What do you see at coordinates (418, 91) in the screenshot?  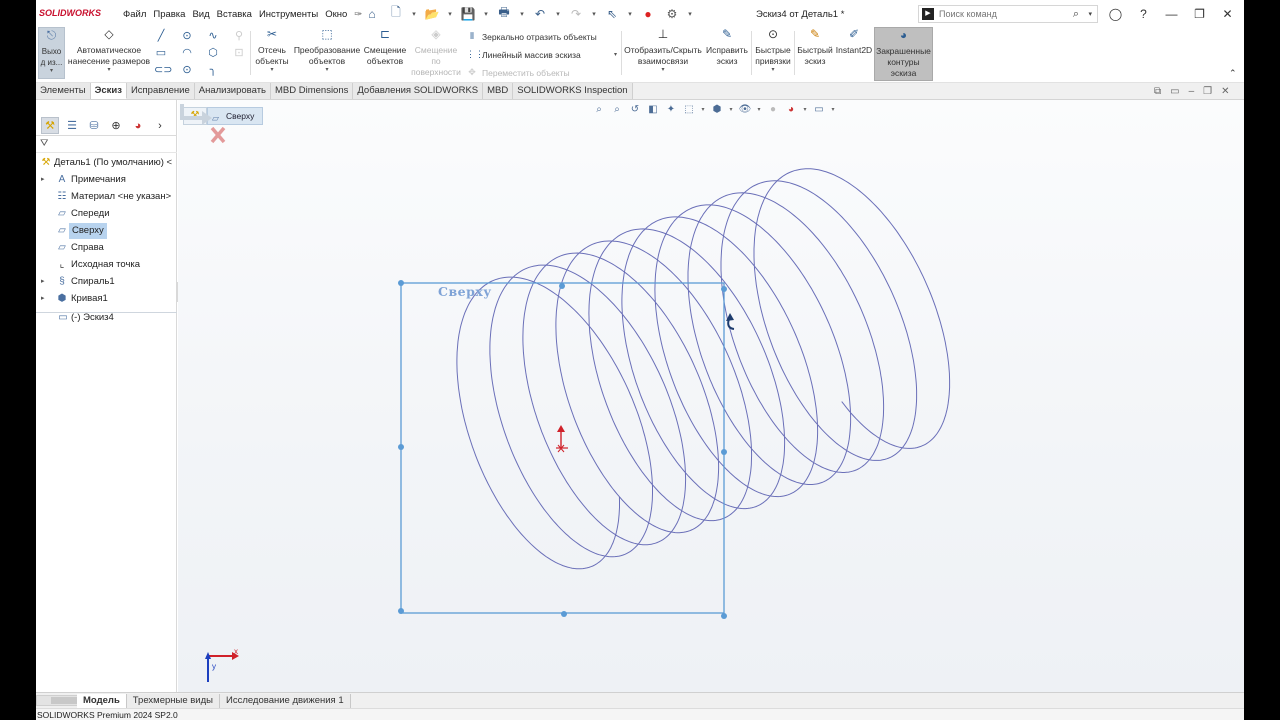 I see `tab-solidworks-addins: Добавления SOLIDWORKS` at bounding box center [418, 91].